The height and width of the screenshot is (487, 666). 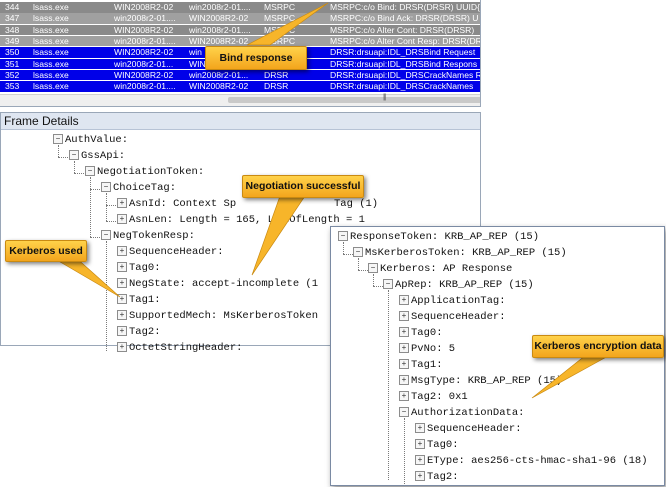 What do you see at coordinates (571, 376) in the screenshot?
I see `kerberos-encryption-pointer` at bounding box center [571, 376].